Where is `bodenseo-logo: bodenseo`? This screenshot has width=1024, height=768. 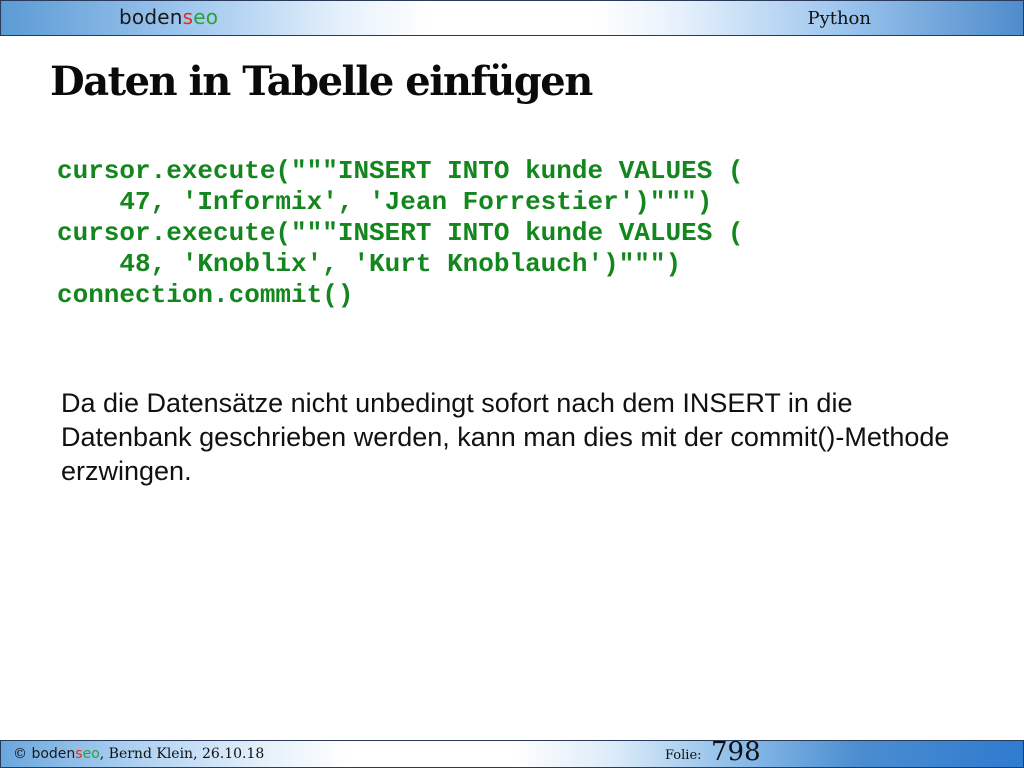
bodenseo-logo: bodenseo is located at coordinates (168, 17).